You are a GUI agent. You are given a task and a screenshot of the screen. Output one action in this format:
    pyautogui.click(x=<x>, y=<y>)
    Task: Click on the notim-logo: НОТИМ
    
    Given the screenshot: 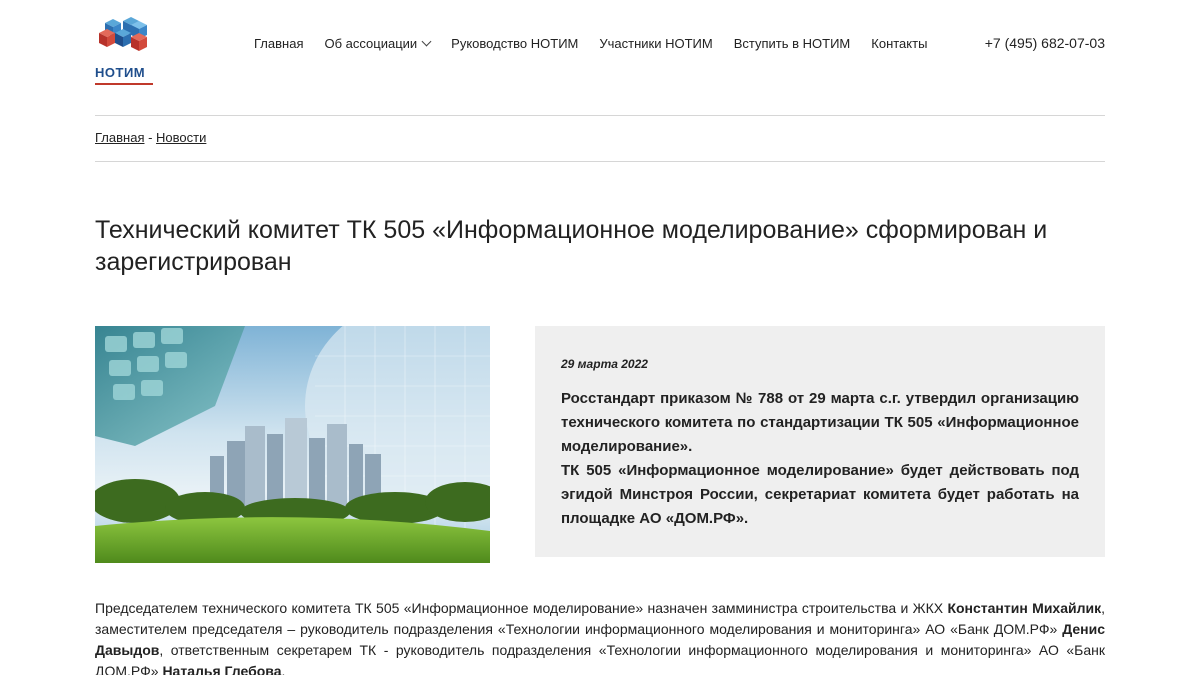 What is the action you would take?
    pyautogui.click(x=125, y=50)
    